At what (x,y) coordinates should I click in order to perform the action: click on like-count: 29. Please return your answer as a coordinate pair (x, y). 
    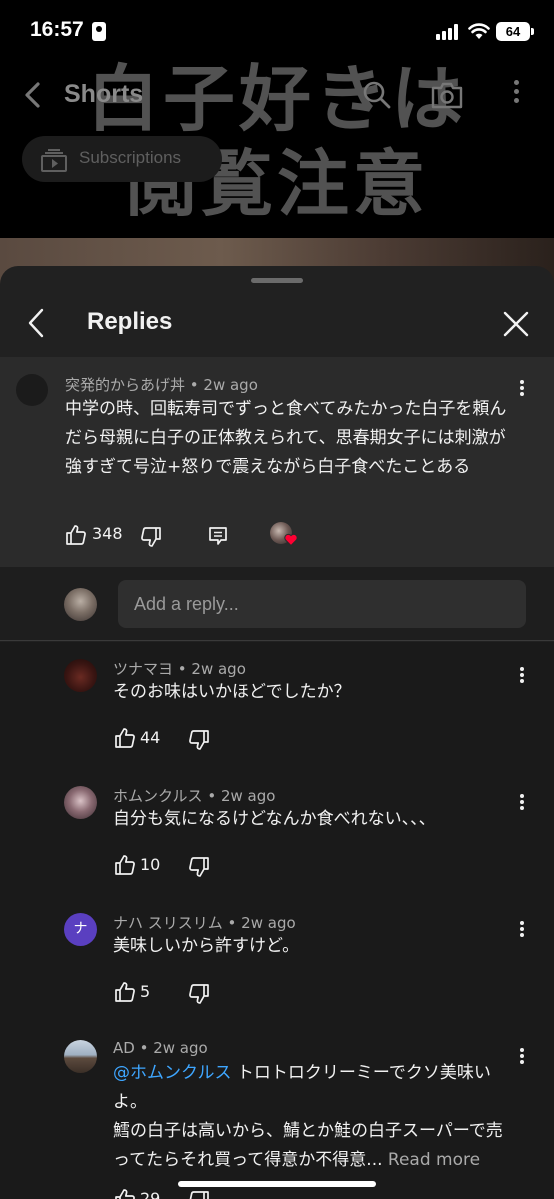
    Looking at the image, I should click on (150, 1194).